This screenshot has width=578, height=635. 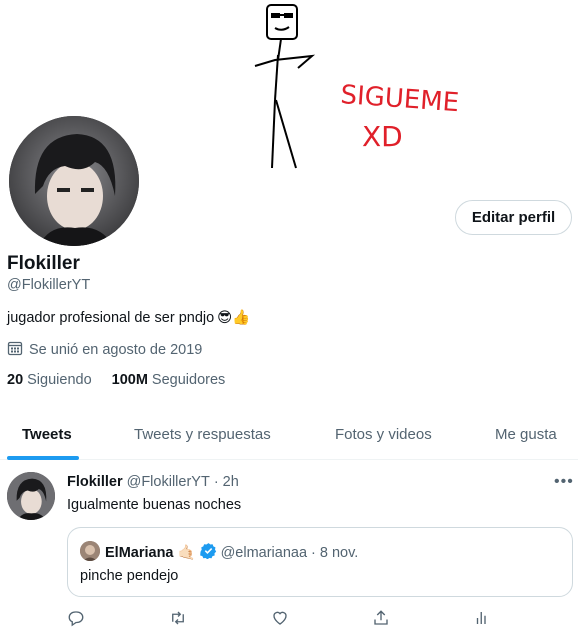 I want to click on quote-date: 8 nov., so click(x=339, y=552).